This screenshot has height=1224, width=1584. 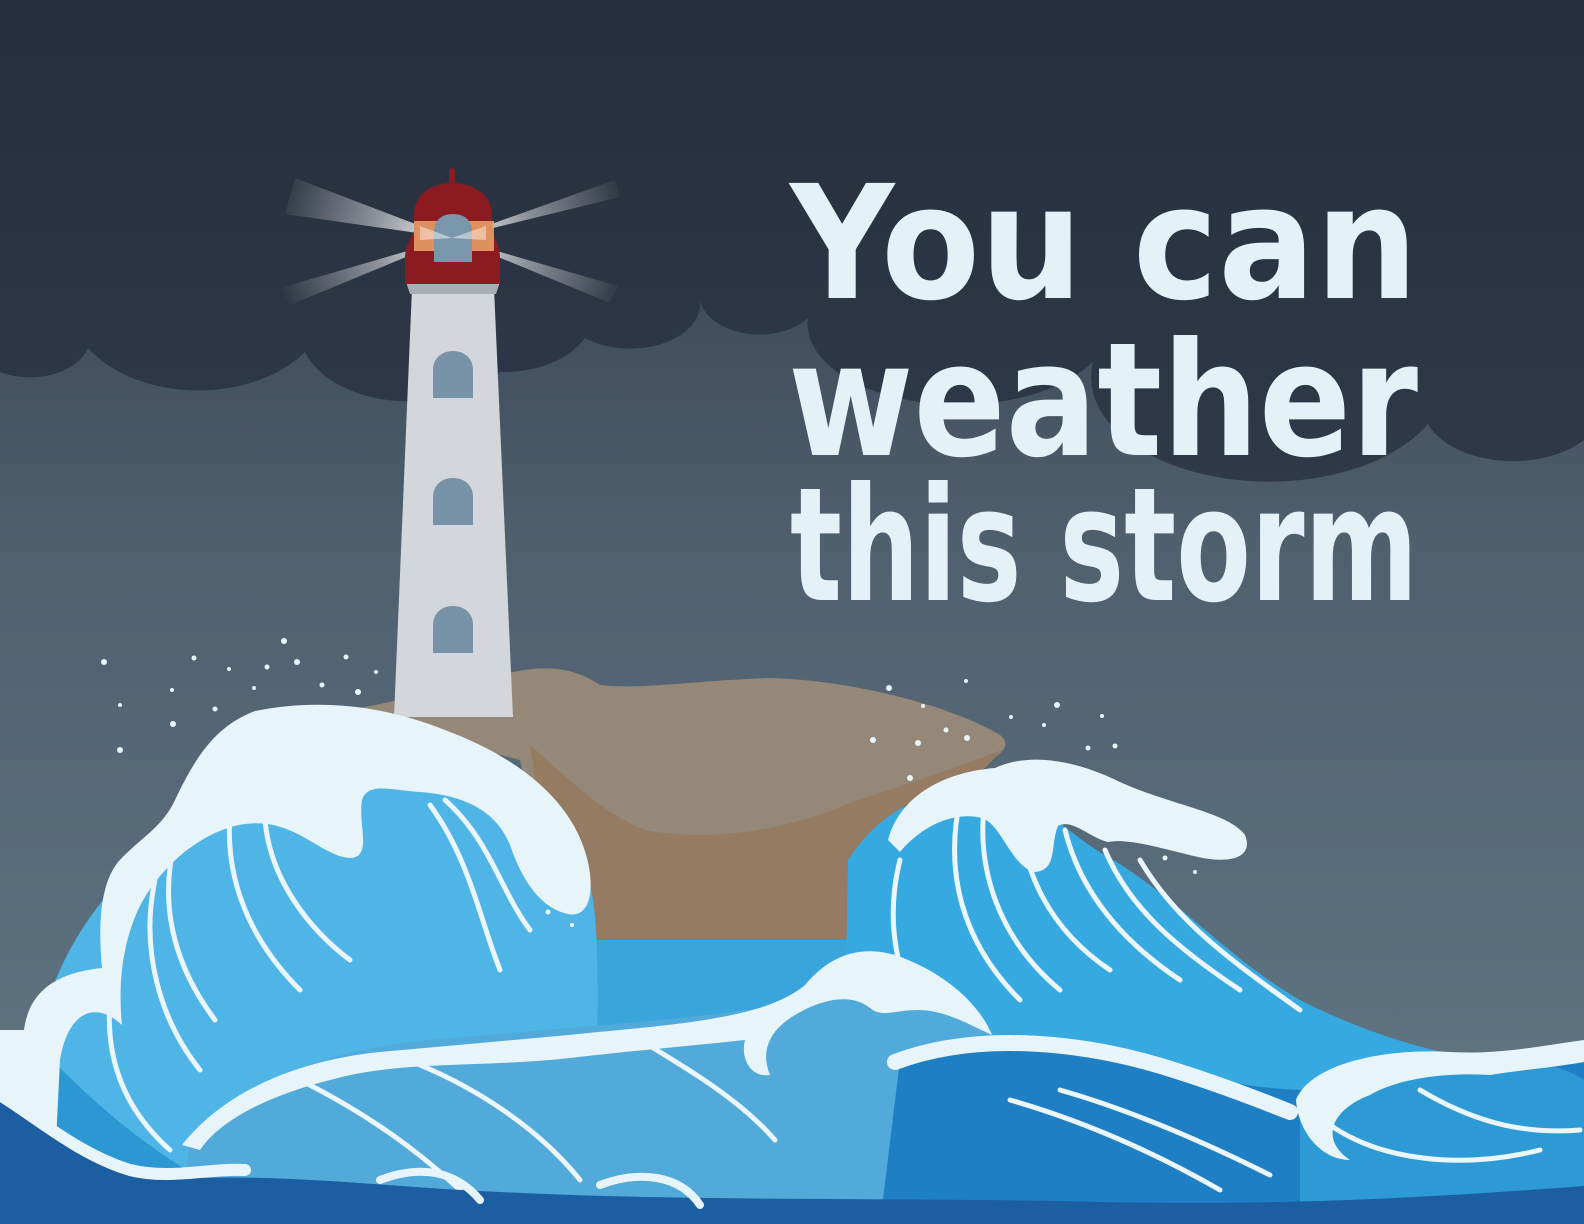 I want to click on tower-window-top, so click(x=453, y=374).